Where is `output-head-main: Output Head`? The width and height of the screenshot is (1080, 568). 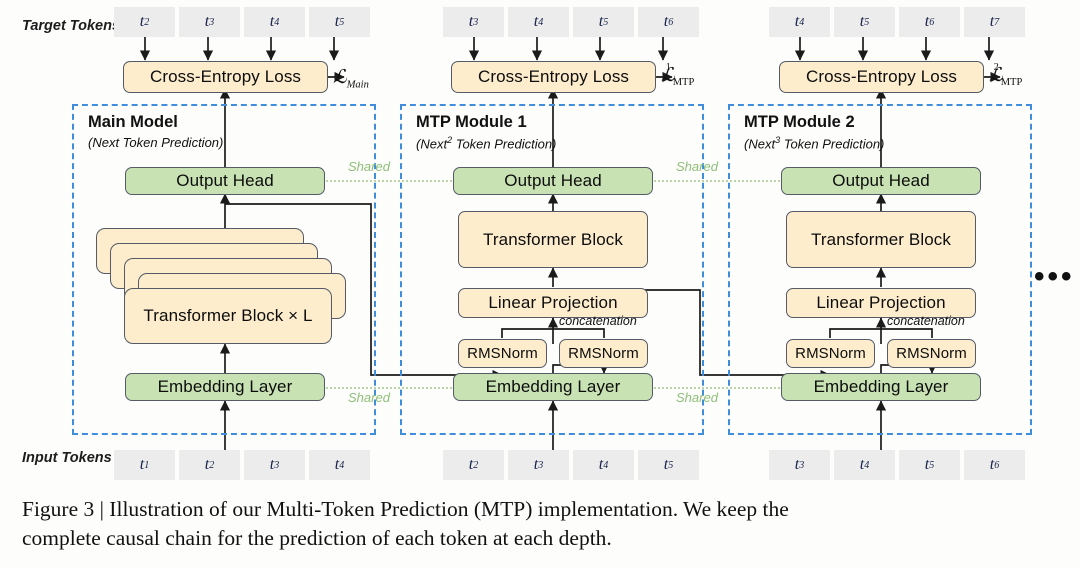 output-head-main: Output Head is located at coordinates (225, 181).